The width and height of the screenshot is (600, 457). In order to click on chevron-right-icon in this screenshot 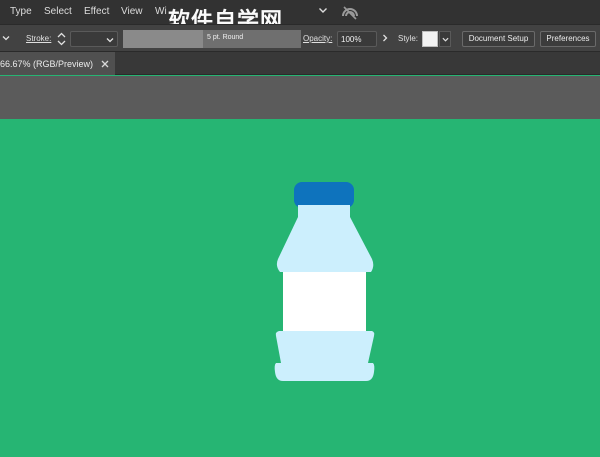, I will do `click(385, 38)`.